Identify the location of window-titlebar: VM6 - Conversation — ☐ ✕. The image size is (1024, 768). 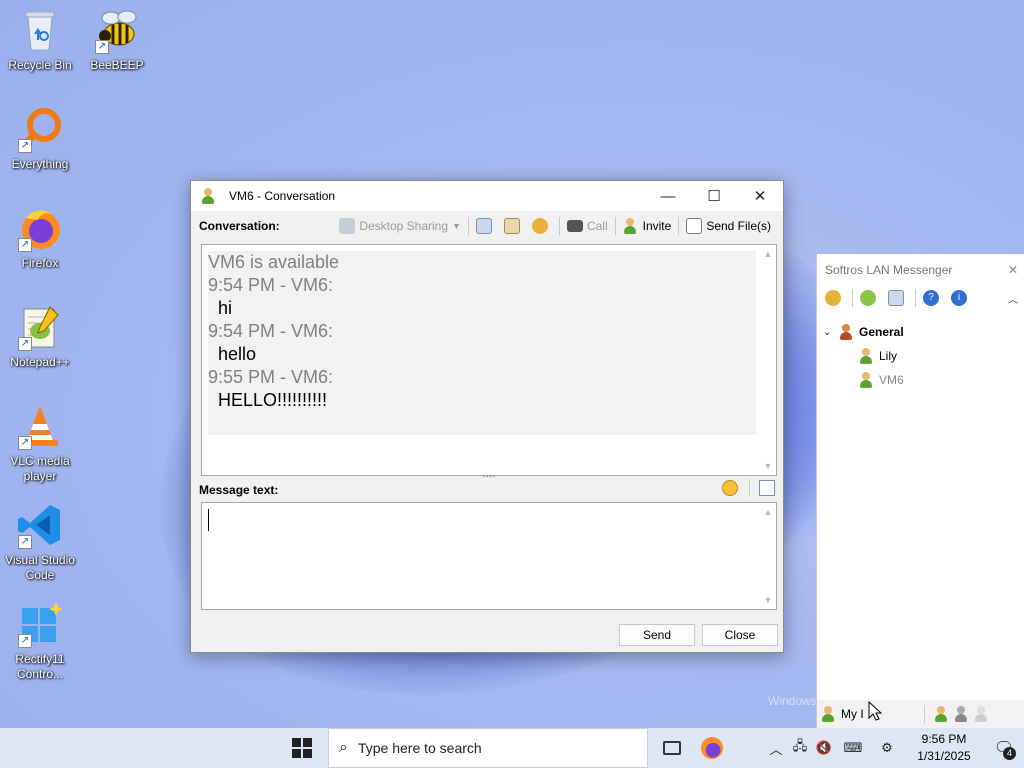
(487, 196).